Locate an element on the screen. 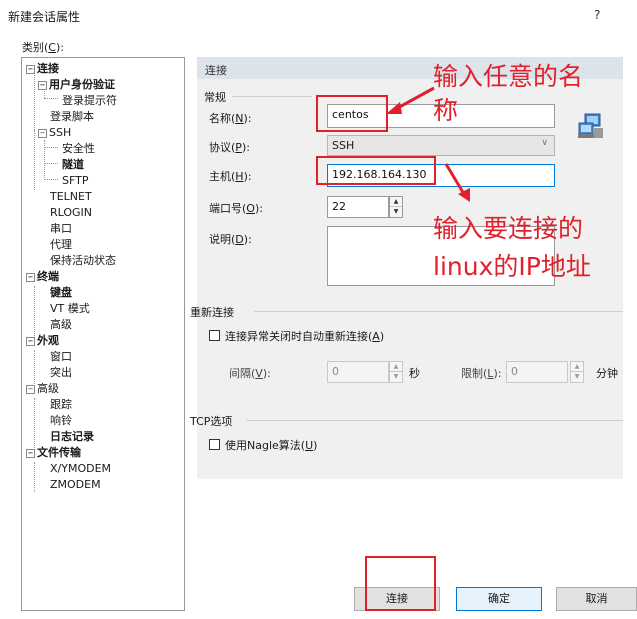 The image size is (637, 619). group-general-label: 常规 is located at coordinates (215, 97).